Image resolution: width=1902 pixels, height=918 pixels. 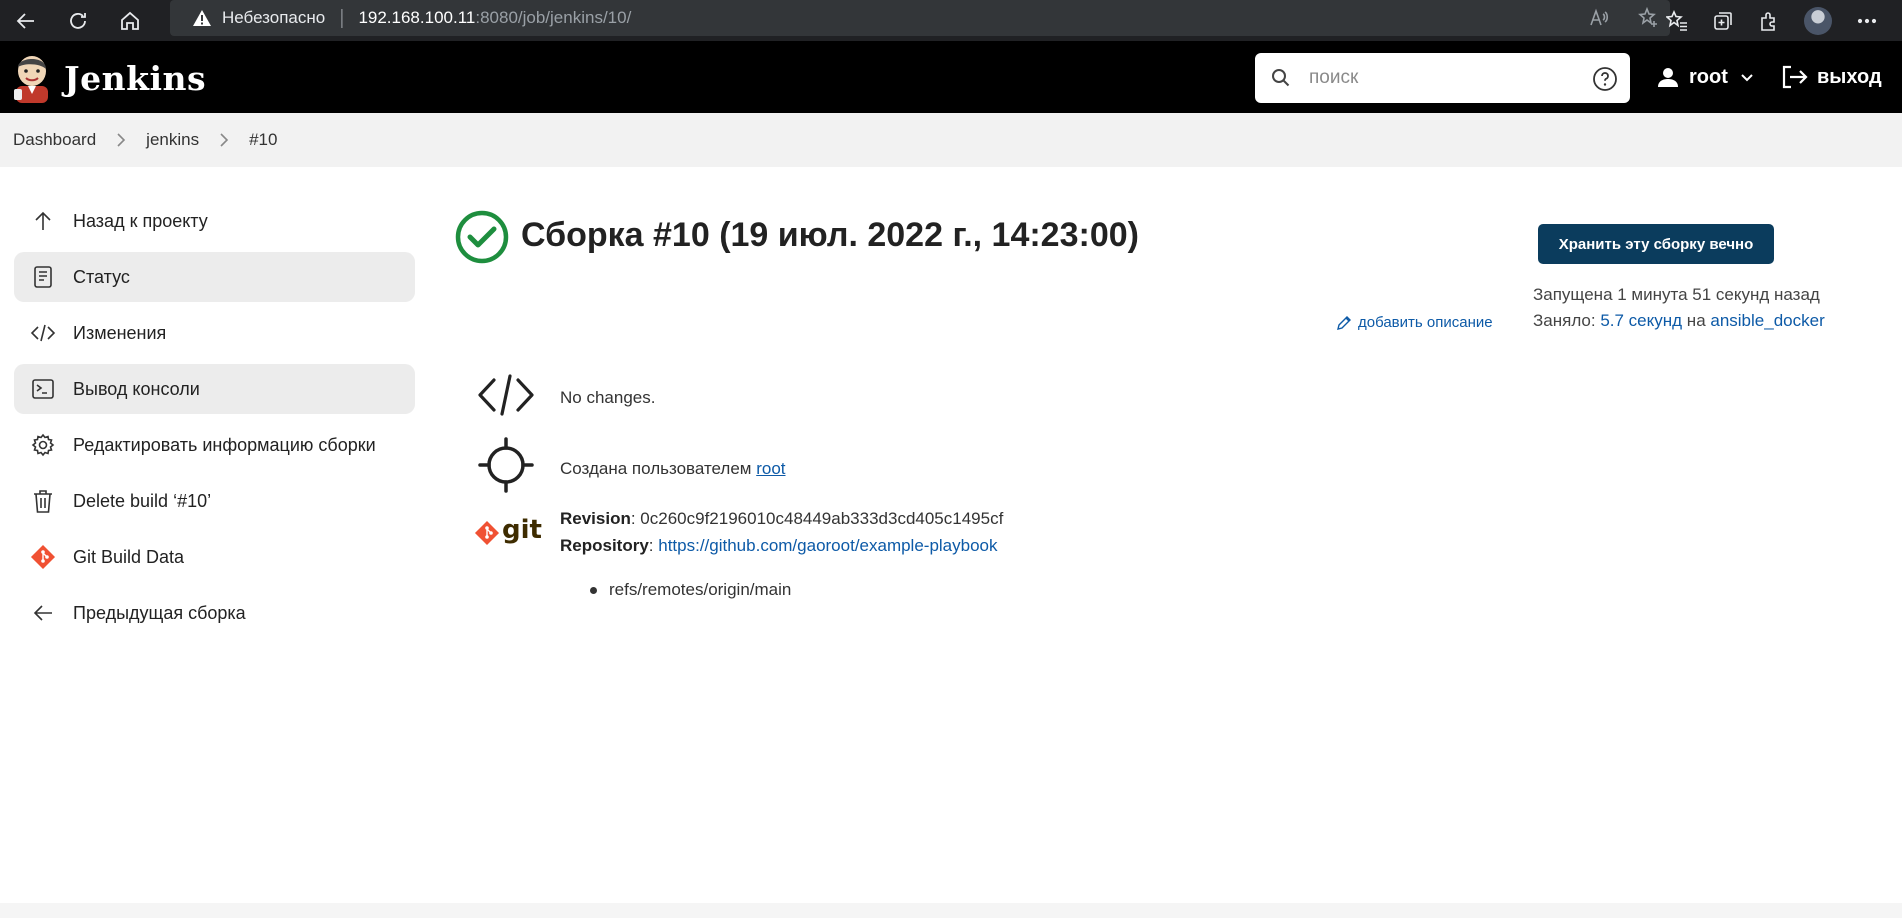 I want to click on task-label: Изменения, so click(x=120, y=332).